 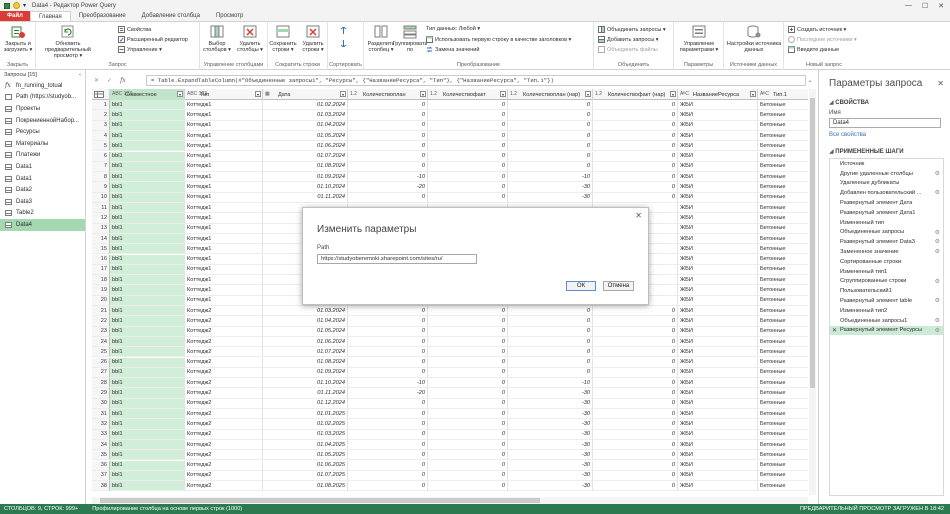 What do you see at coordinates (550, 177) in the screenshot?
I see `table-cell: -10` at bounding box center [550, 177].